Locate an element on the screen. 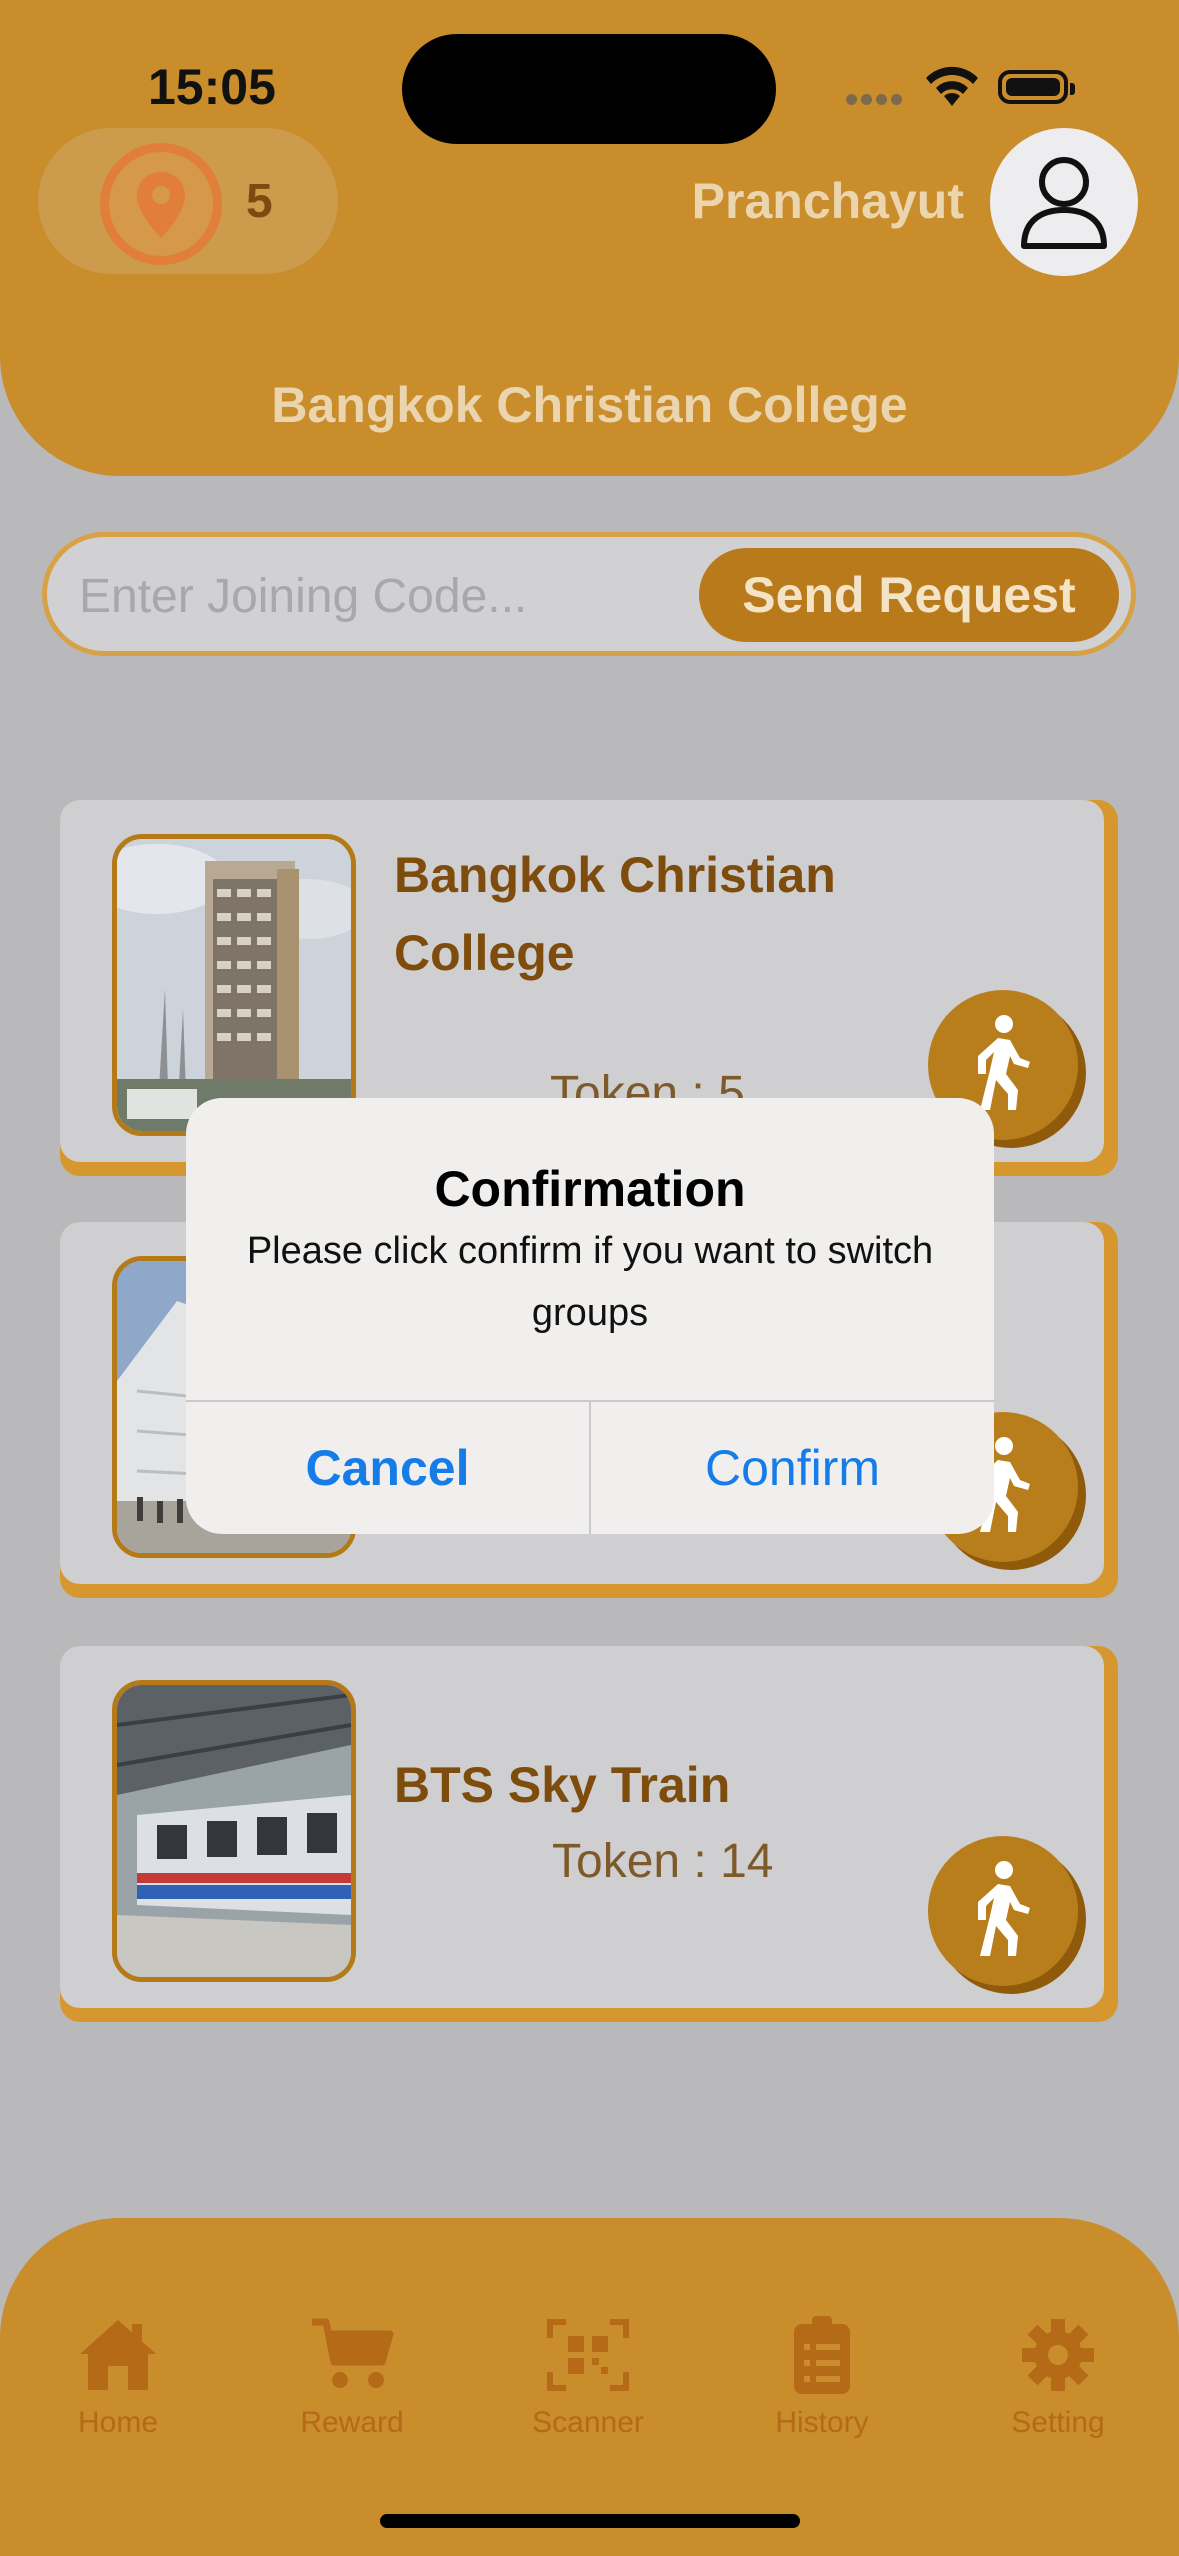 Image resolution: width=1179 pixels, height=2556 pixels. tab-label: Reward is located at coordinates (352, 2422).